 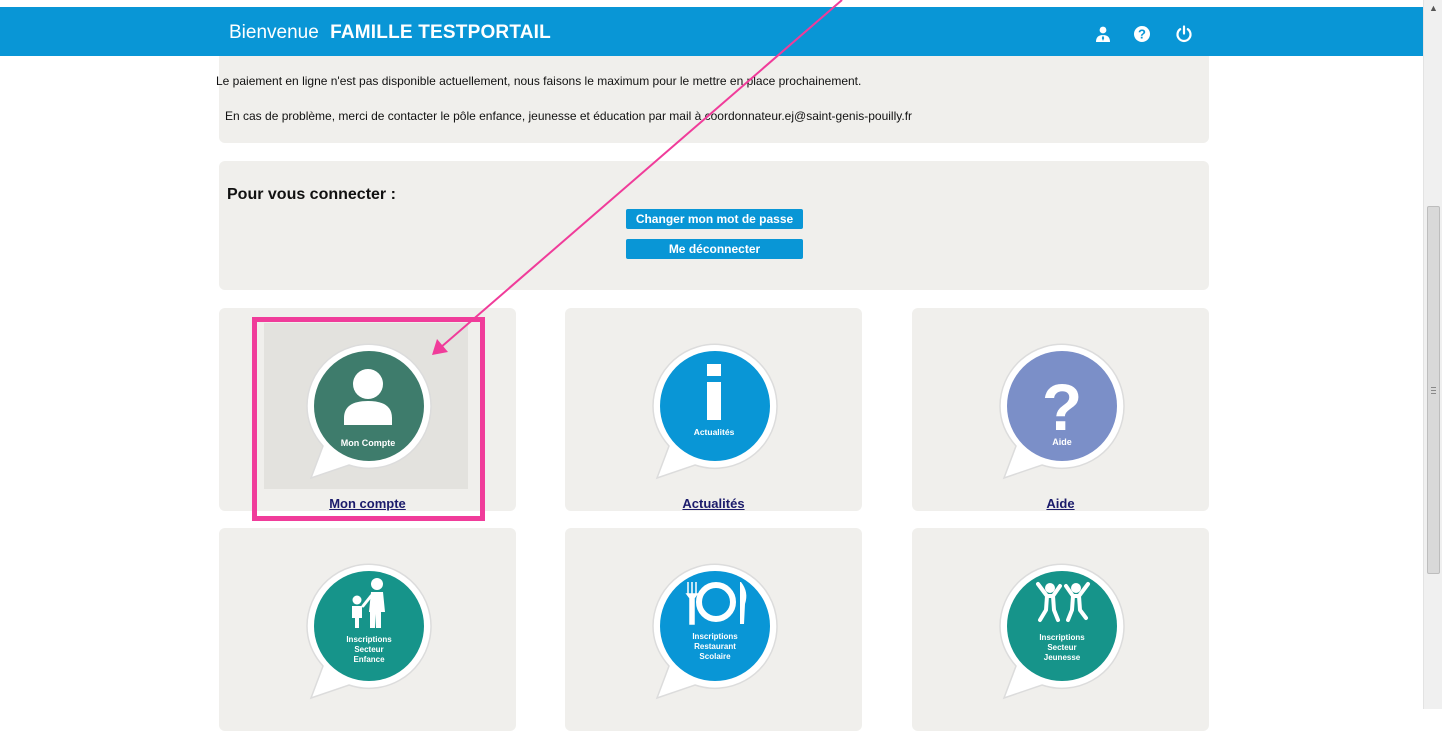 I want to click on welcome-text: Bienvenue, so click(x=274, y=32).